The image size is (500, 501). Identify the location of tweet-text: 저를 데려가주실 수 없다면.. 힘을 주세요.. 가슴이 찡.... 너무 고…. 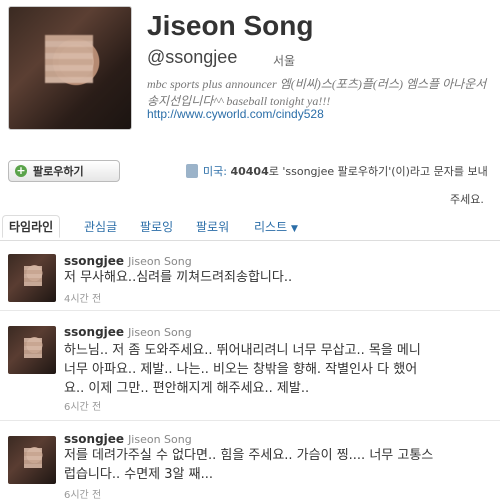
(274, 465).